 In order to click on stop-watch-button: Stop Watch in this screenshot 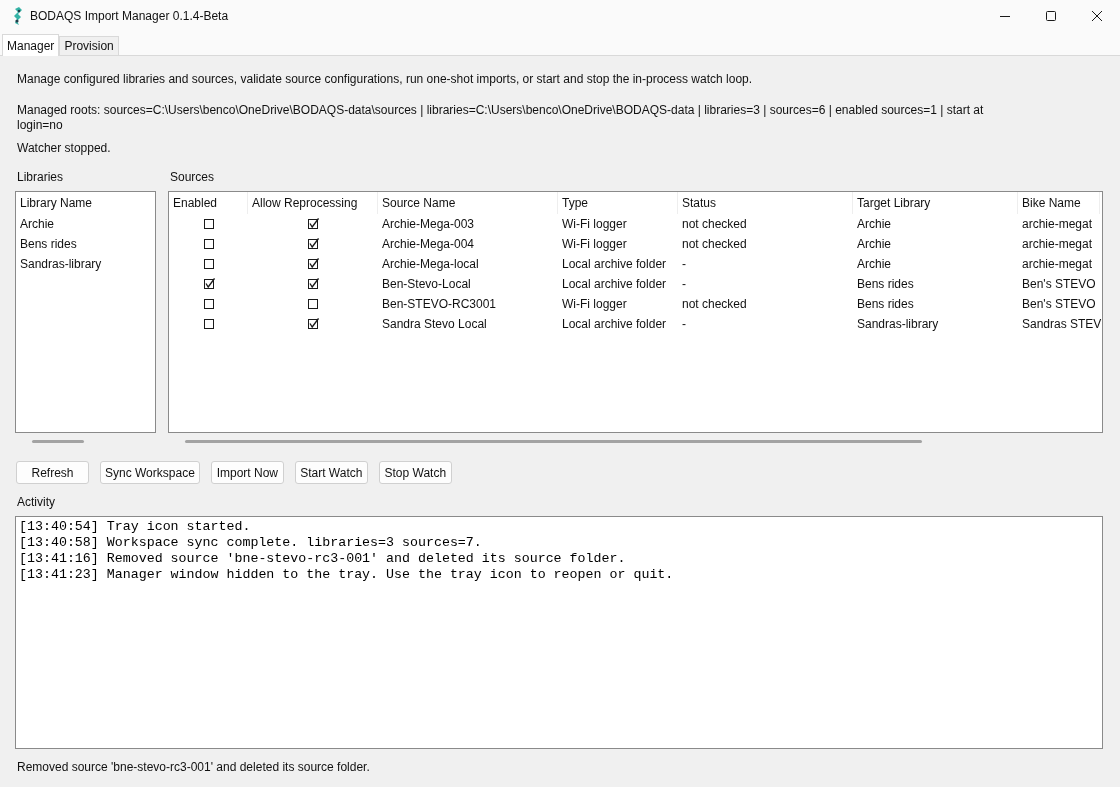, I will do `click(415, 472)`.